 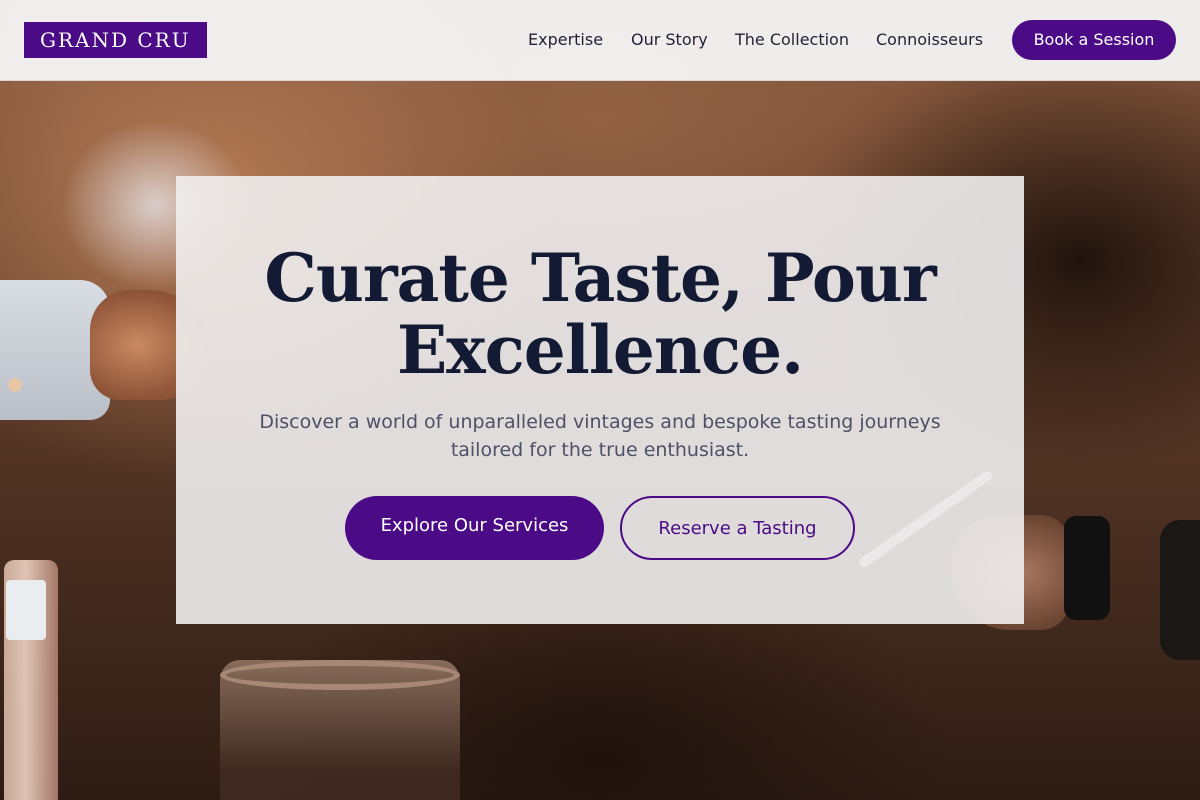 What do you see at coordinates (929, 39) in the screenshot?
I see `nav-link-connoisseurs: Connoisseurs` at bounding box center [929, 39].